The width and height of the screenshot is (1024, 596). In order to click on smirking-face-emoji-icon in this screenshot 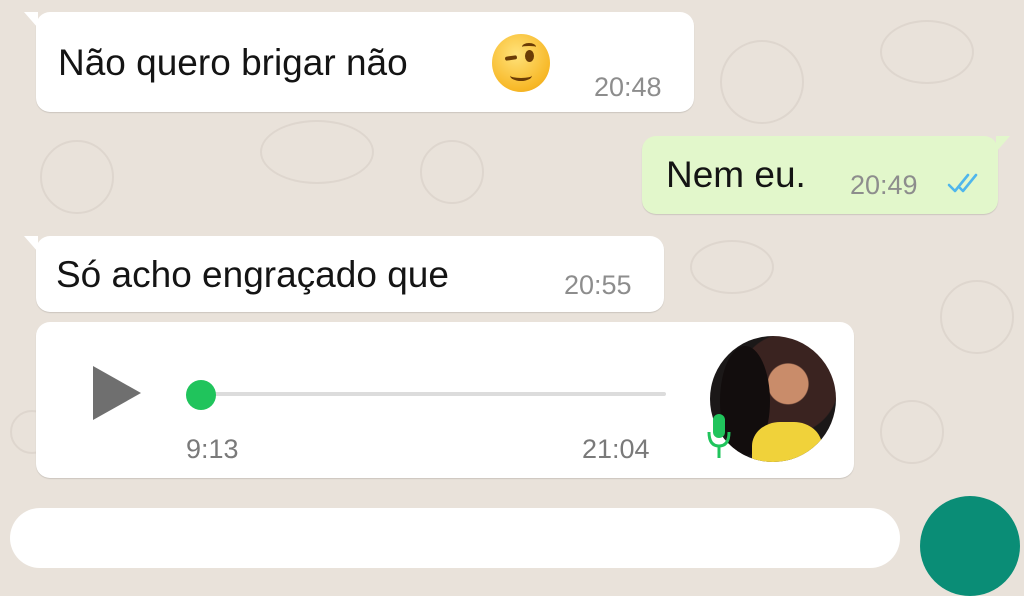, I will do `click(521, 63)`.